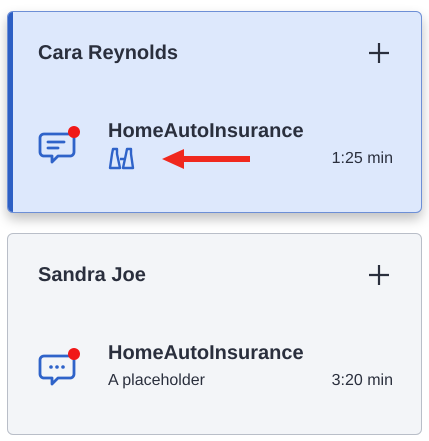  Describe the element at coordinates (362, 159) in the screenshot. I see `duration: 1:25 min` at that location.